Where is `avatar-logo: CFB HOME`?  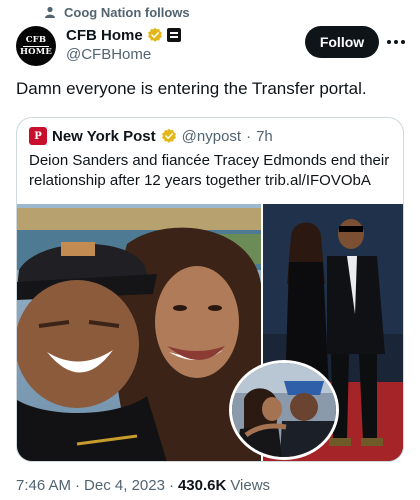
avatar-logo: CFB HOME is located at coordinates (36, 45).